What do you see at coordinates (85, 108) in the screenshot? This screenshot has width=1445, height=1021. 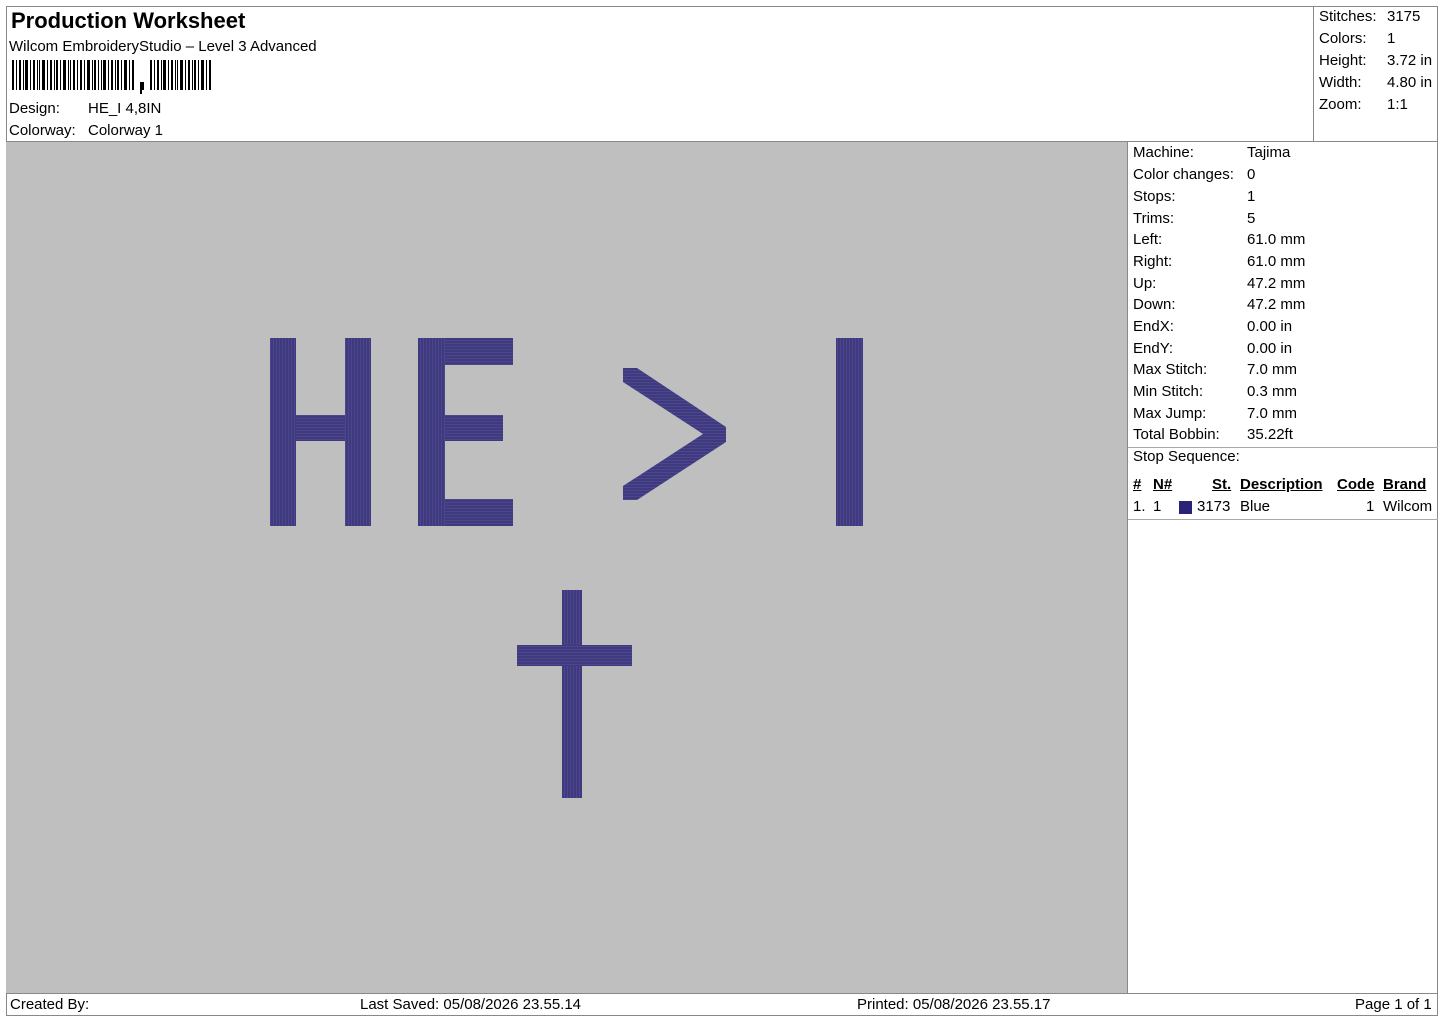 I see `design-row: Design: HE_I 4,8IN` at bounding box center [85, 108].